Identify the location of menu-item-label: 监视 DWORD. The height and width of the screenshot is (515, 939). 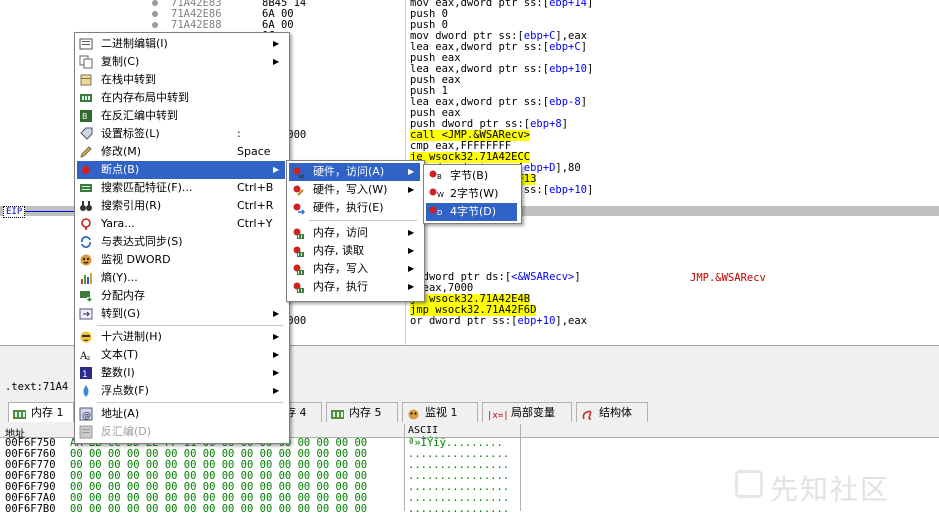
(136, 259).